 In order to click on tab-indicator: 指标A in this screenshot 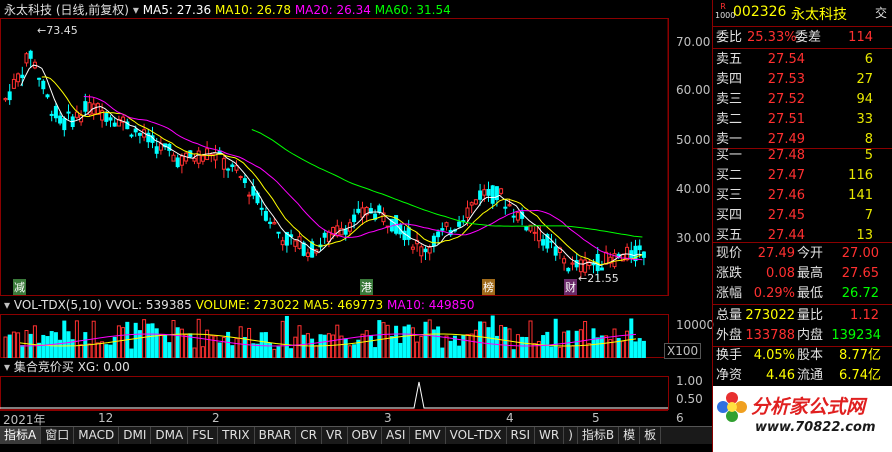, I will do `click(21, 435)`.